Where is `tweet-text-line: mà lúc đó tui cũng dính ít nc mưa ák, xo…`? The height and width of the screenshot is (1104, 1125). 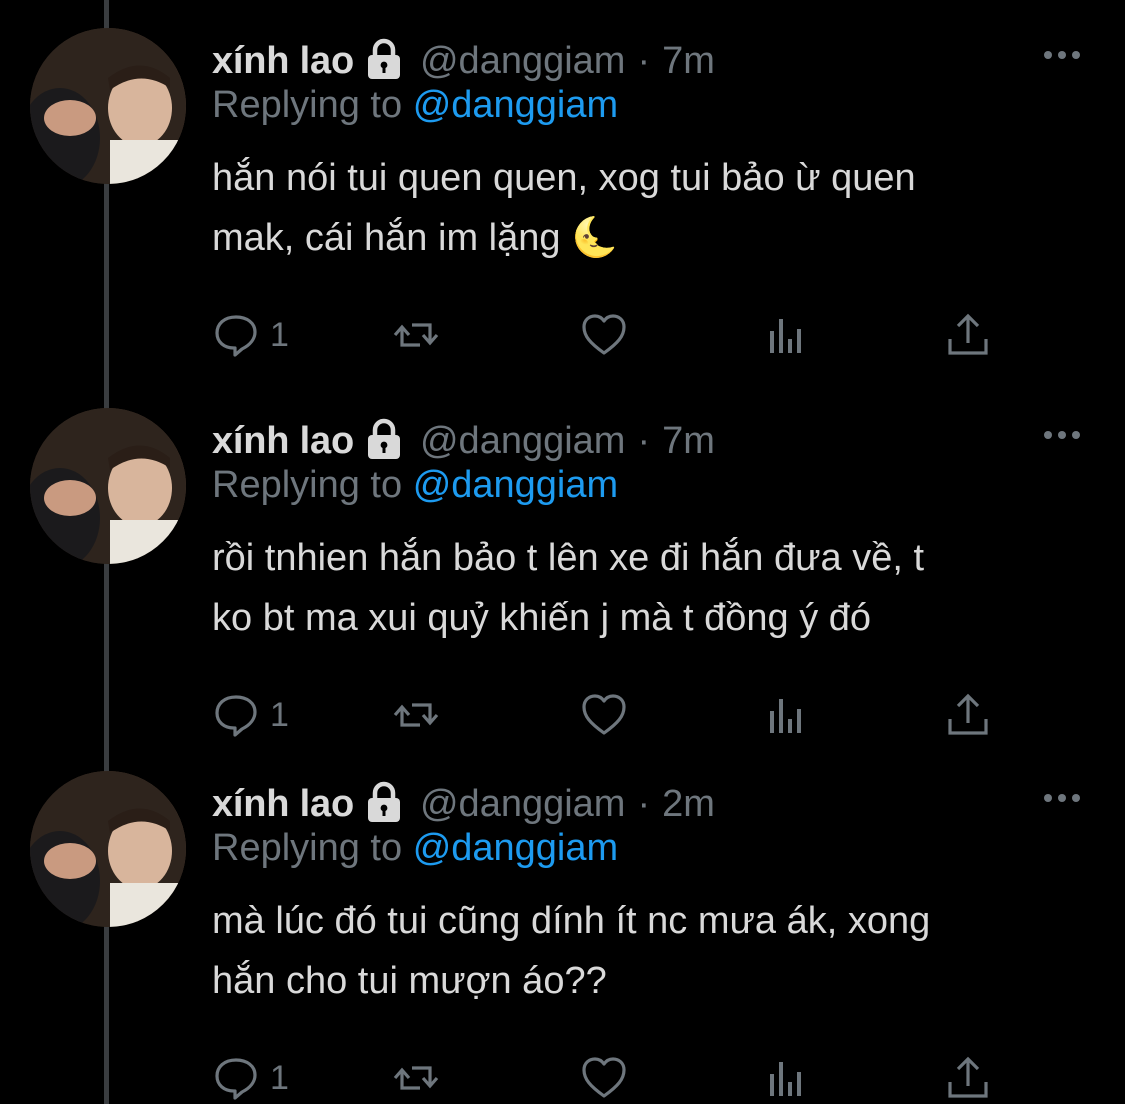
tweet-text-line: mà lúc đó tui cũng dính ít nc mưa ák, xo… is located at coordinates (571, 921).